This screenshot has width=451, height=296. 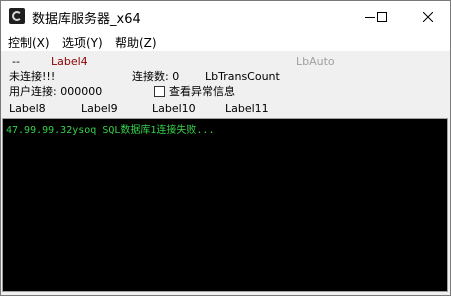 I want to click on menu-control: 控制(X), so click(x=29, y=42).